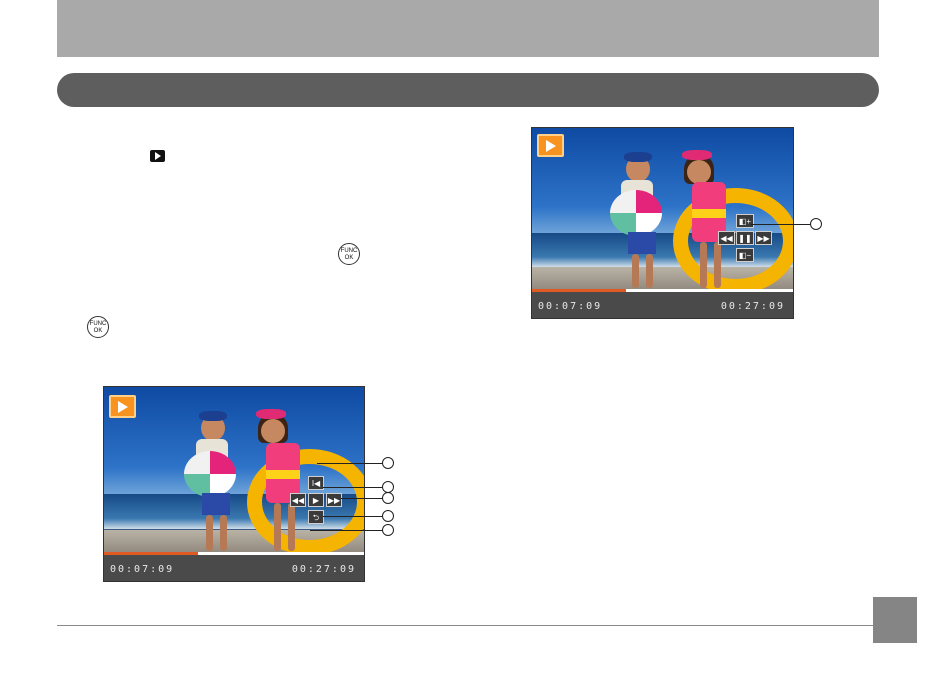 Image resolution: width=935 pixels, height=680 pixels. I want to click on volume-down-icon: ◧−, so click(745, 255).